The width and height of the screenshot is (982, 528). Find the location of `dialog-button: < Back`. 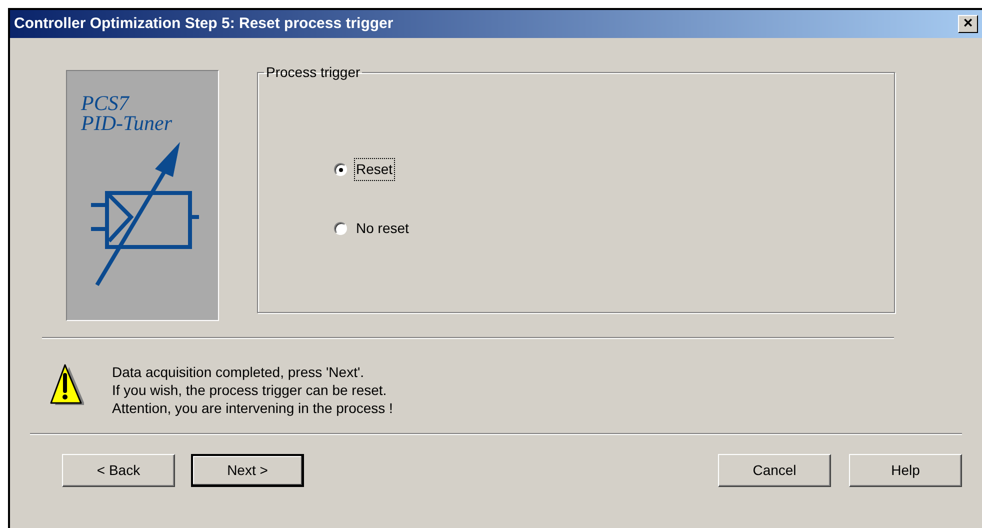

dialog-button: < Back is located at coordinates (118, 470).